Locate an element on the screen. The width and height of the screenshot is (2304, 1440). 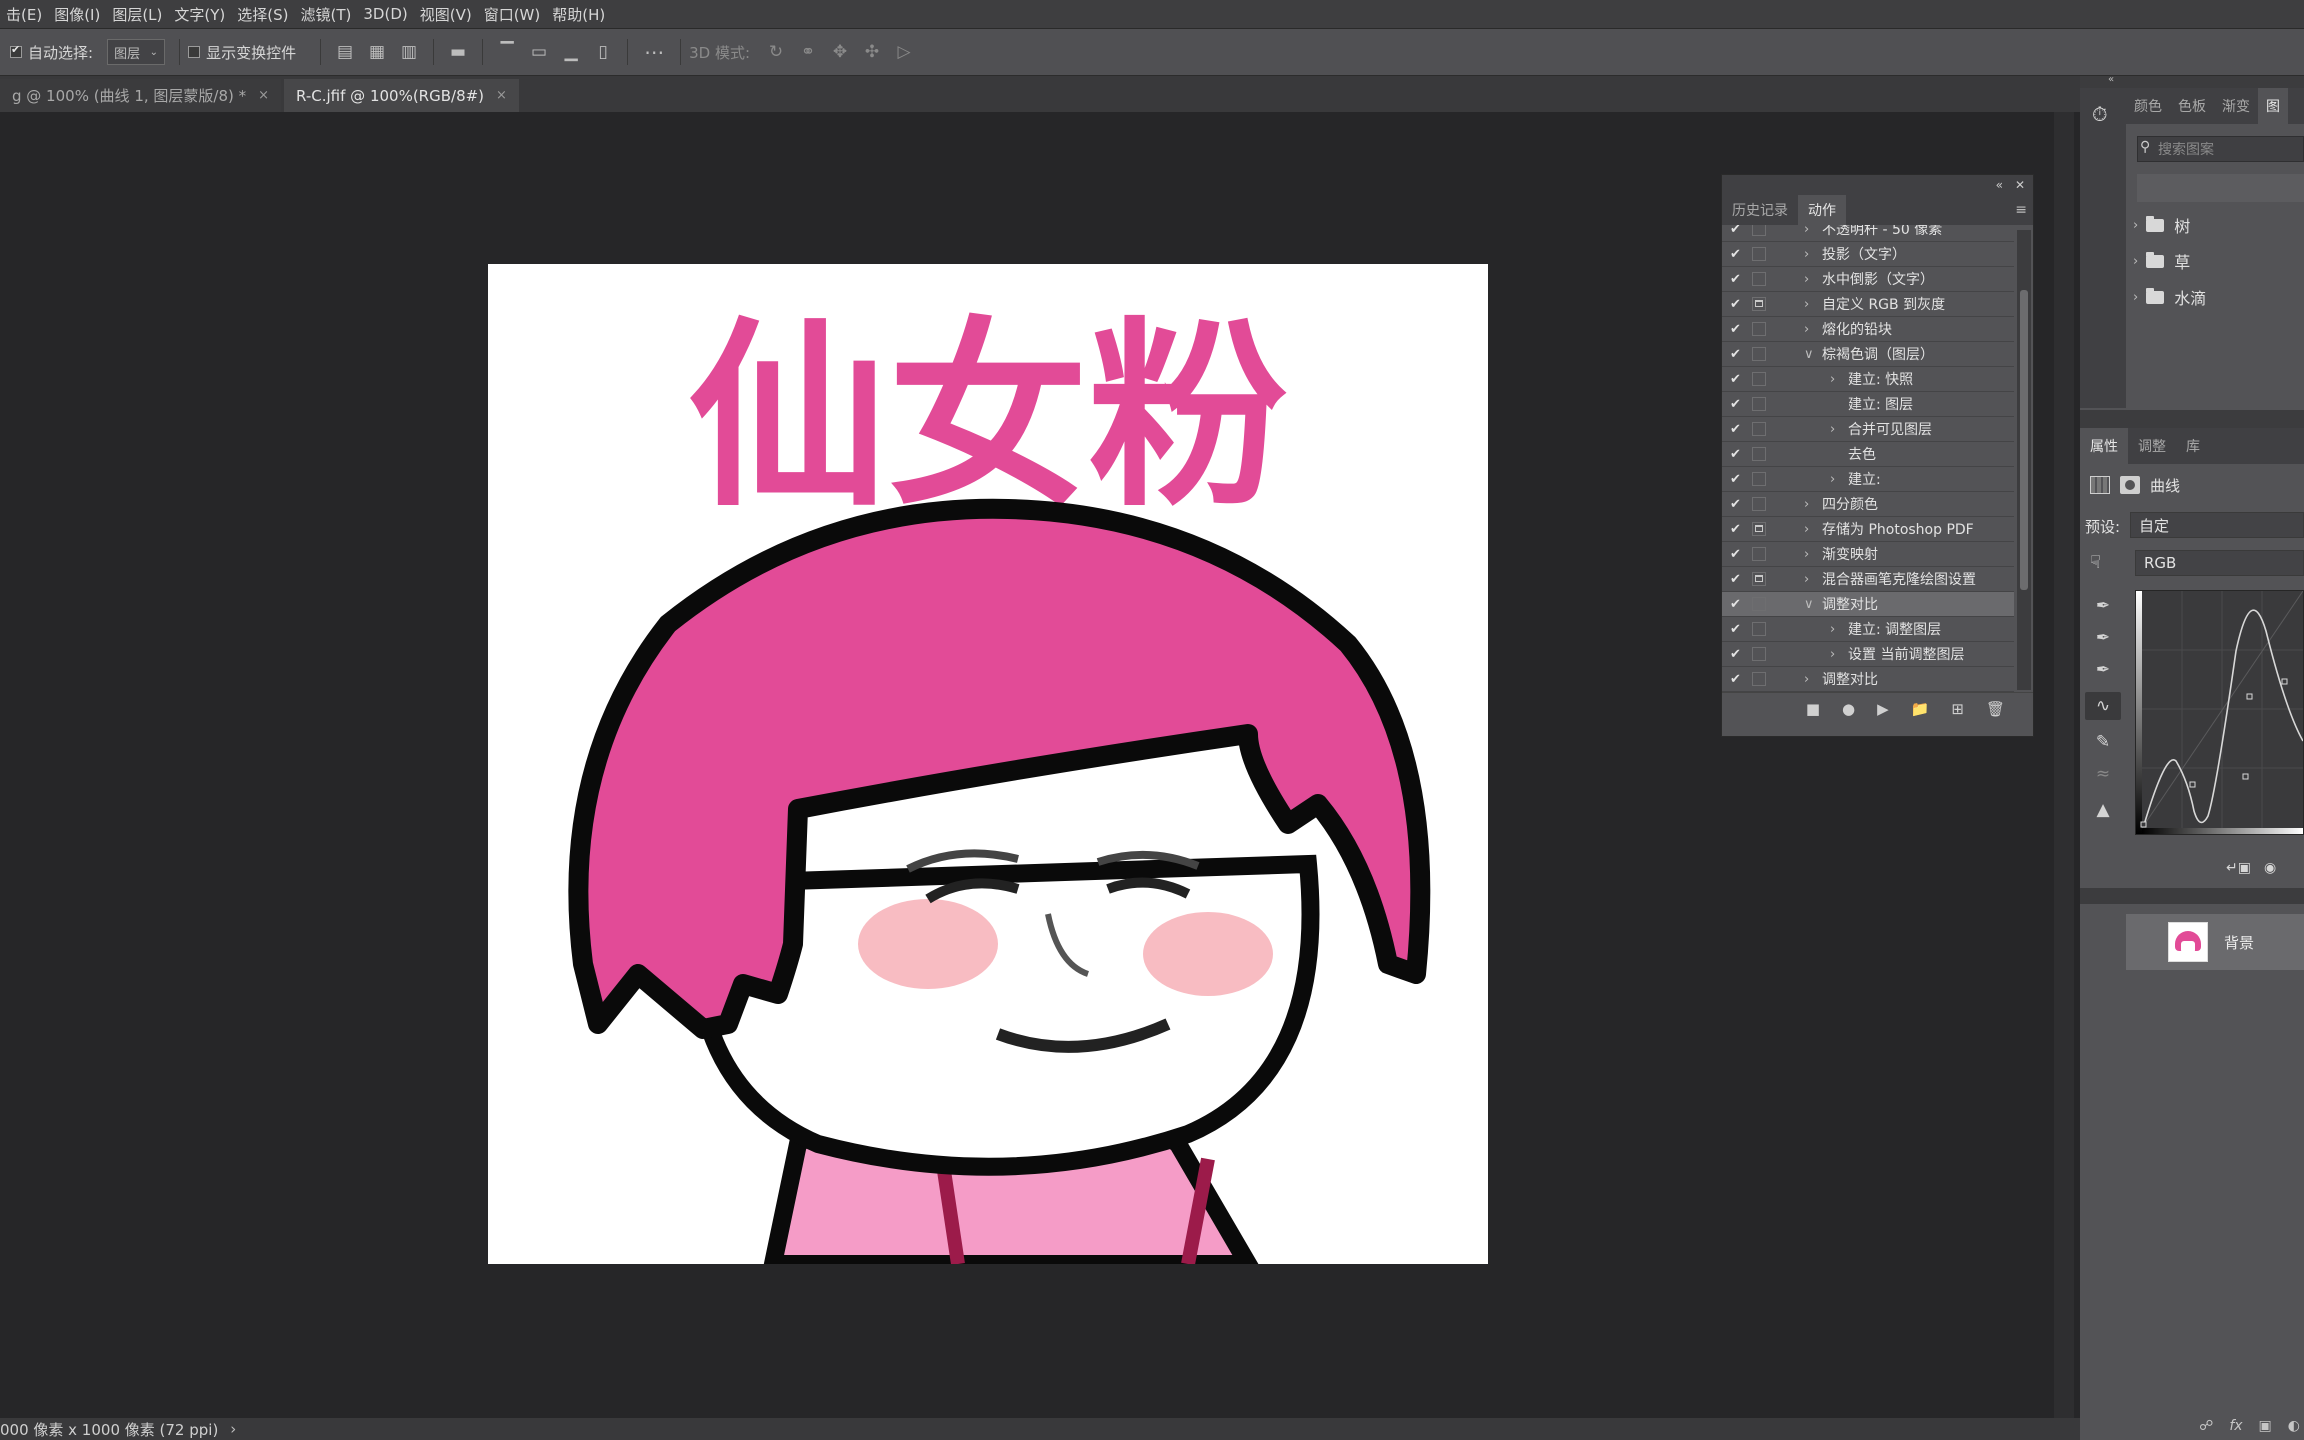
layer-mask-icon is located at coordinates (2130, 485).